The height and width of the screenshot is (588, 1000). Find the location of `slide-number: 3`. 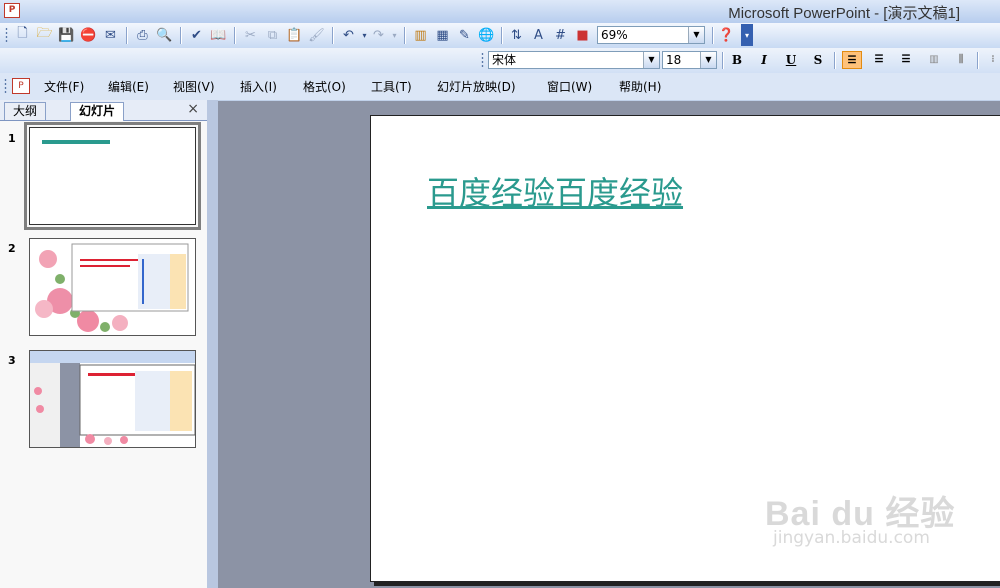

slide-number: 3 is located at coordinates (12, 360).